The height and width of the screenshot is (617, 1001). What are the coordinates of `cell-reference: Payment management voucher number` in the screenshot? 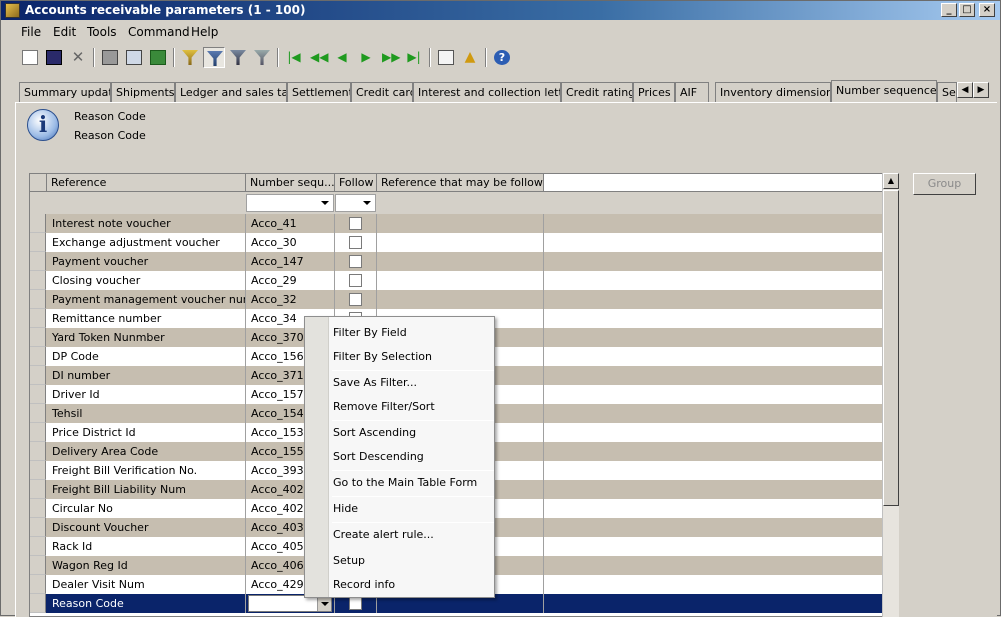 It's located at (146, 299).